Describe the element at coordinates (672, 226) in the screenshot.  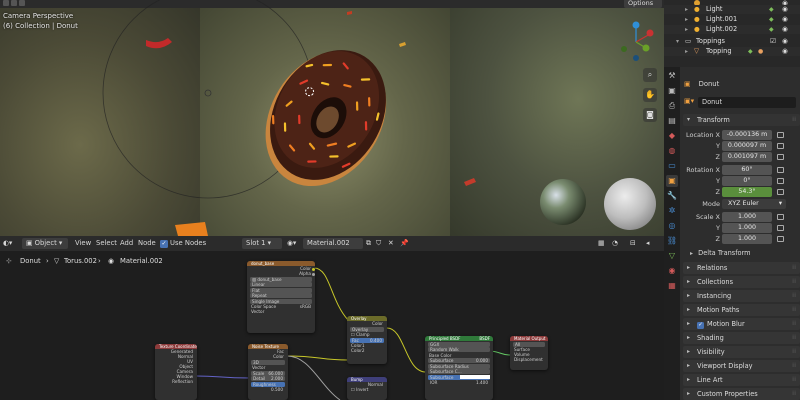
I see `physics-tab-icon: ◎` at that location.